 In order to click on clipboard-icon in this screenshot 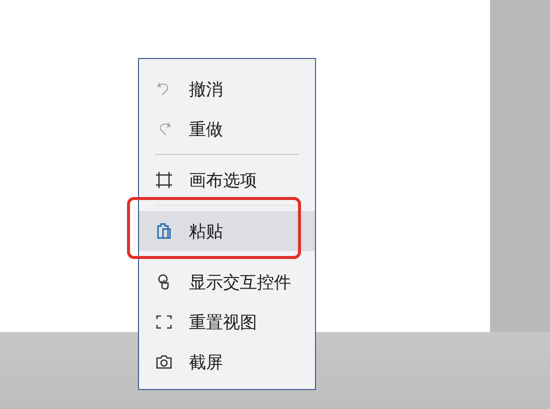, I will do `click(164, 231)`.